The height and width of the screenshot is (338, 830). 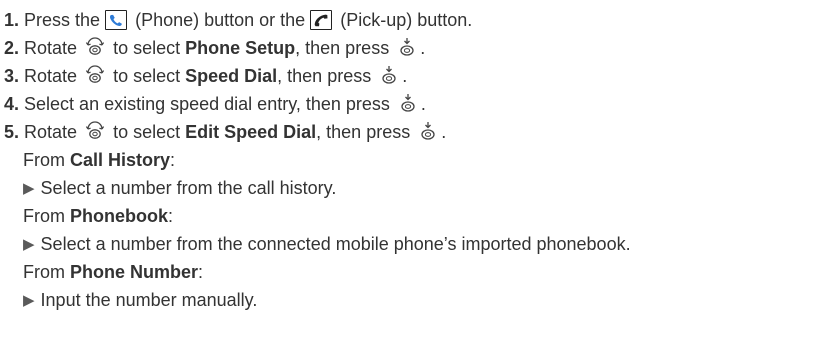 What do you see at coordinates (134, 272) in the screenshot?
I see `option-source: Phone Number` at bounding box center [134, 272].